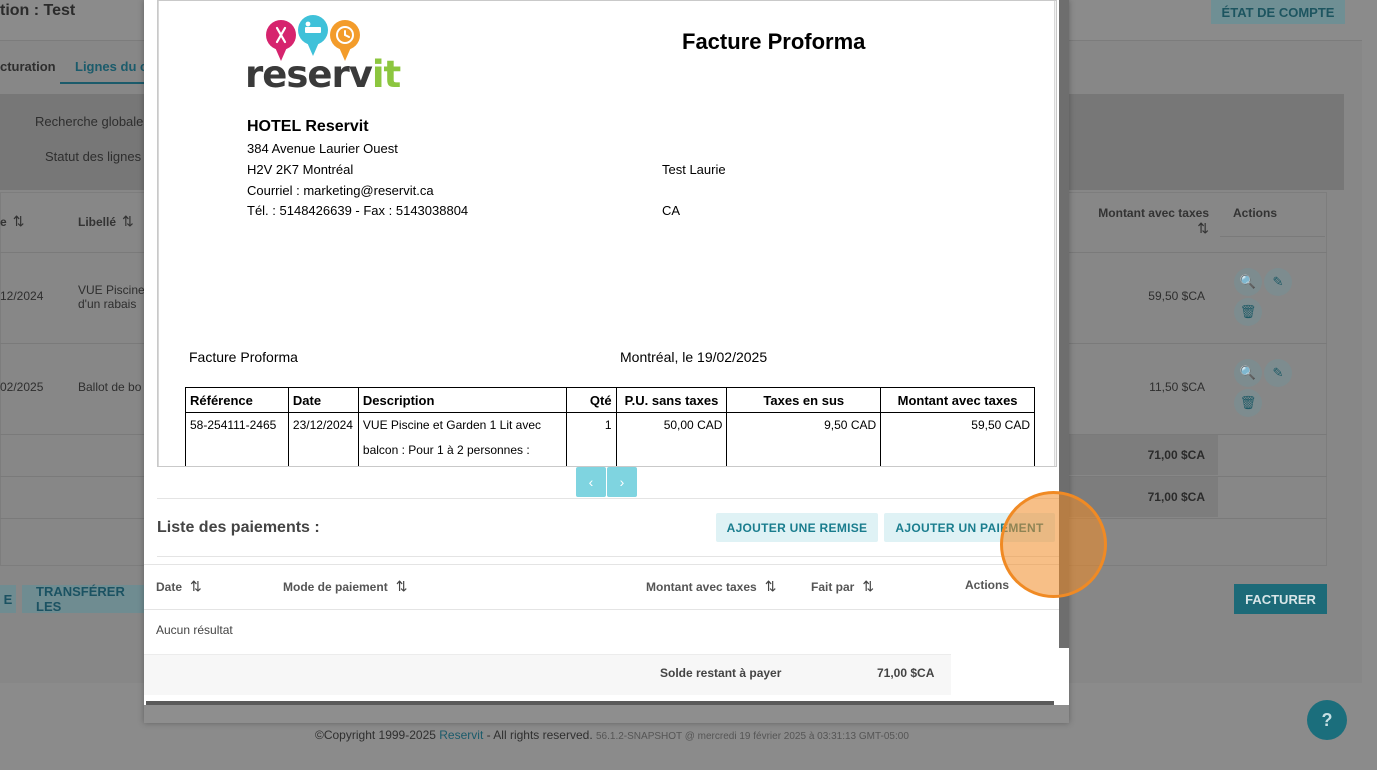 Image resolution: width=1377 pixels, height=770 pixels. What do you see at coordinates (606, 714) in the screenshot?
I see `modal-footer-shade` at bounding box center [606, 714].